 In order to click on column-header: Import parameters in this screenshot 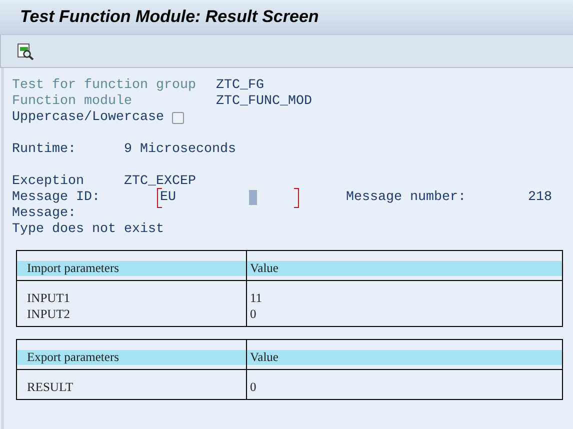, I will do `click(131, 268)`.